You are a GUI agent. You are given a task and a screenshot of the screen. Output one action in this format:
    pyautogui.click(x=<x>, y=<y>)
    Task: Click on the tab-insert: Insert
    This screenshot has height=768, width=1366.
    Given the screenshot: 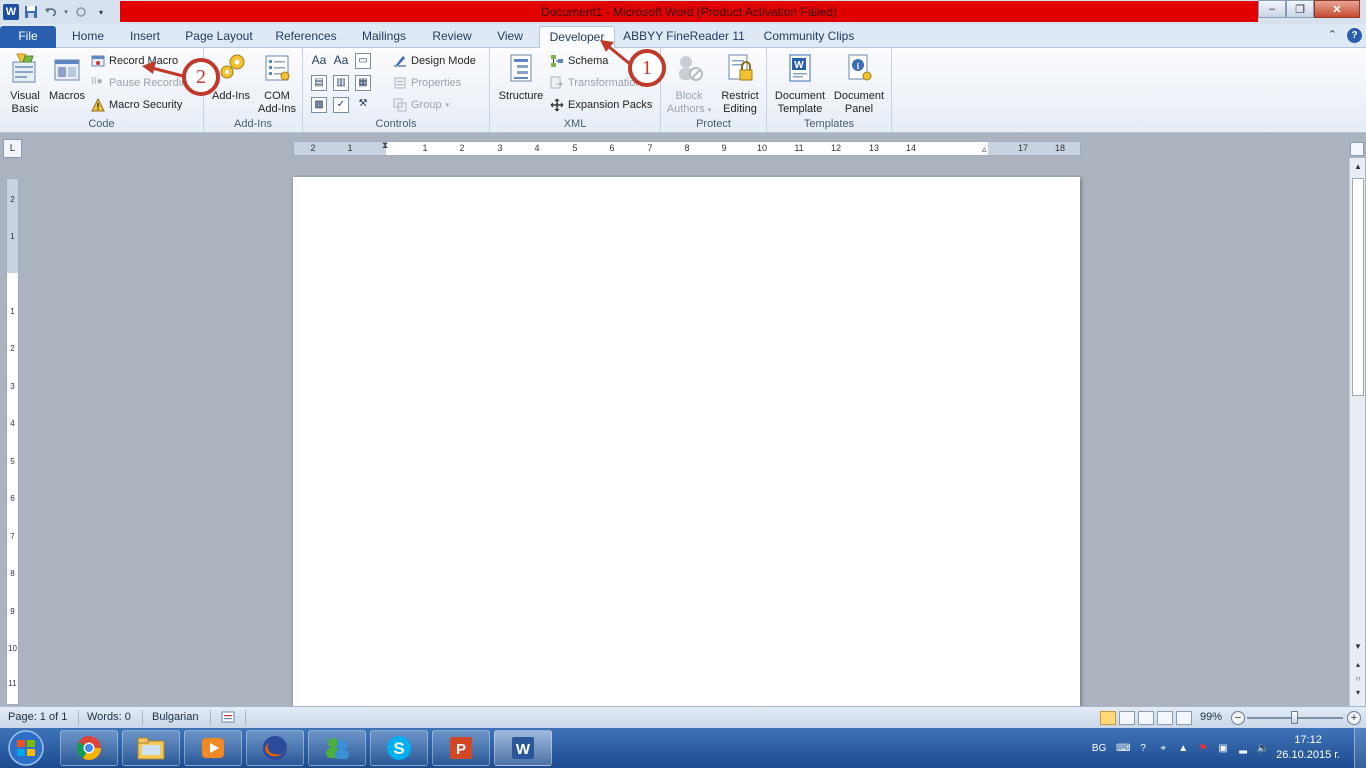 What is the action you would take?
    pyautogui.click(x=145, y=37)
    